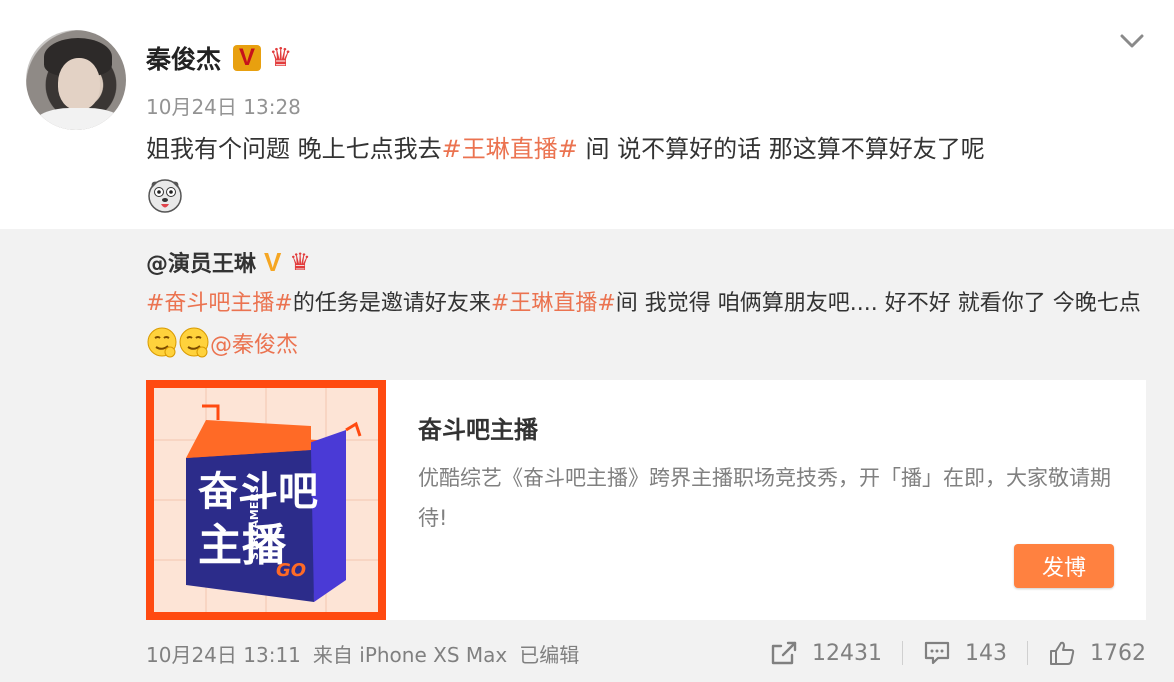 This screenshot has width=1174, height=682. I want to click on repost-action: 12431, so click(826, 653).